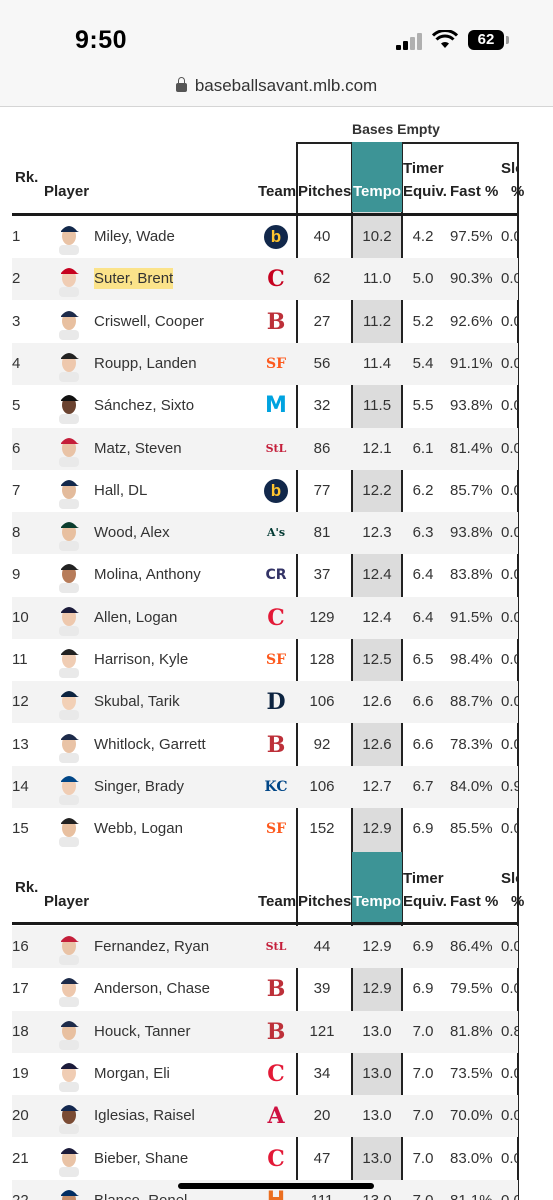 This screenshot has width=553, height=1200. I want to click on player-name: Webb, Logan, so click(138, 828).